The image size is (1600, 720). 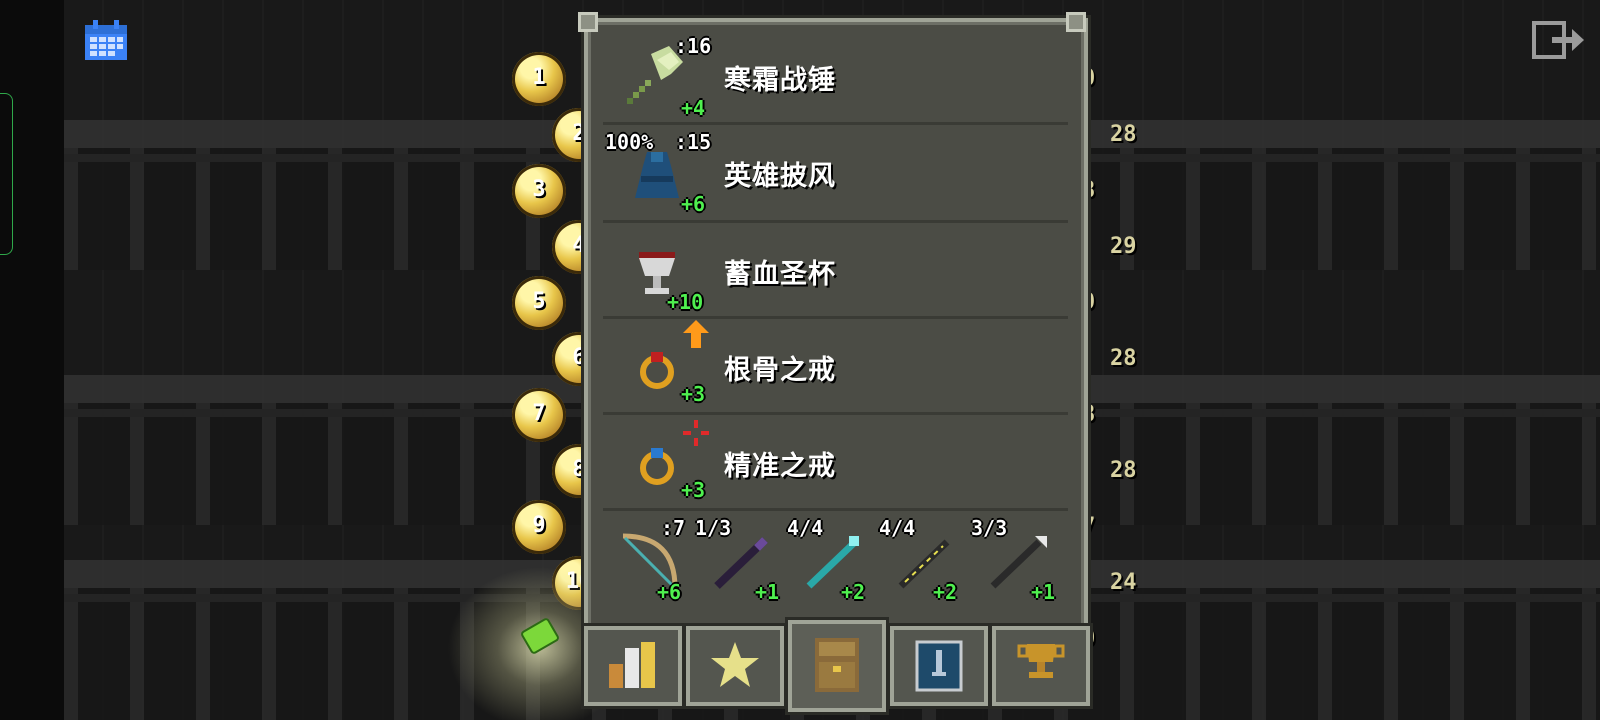 I want to click on quickslot-row: :7 +6 1/3 +1 4/4 +2 4/4 +2 3/3 +1, so click(x=835, y=561).